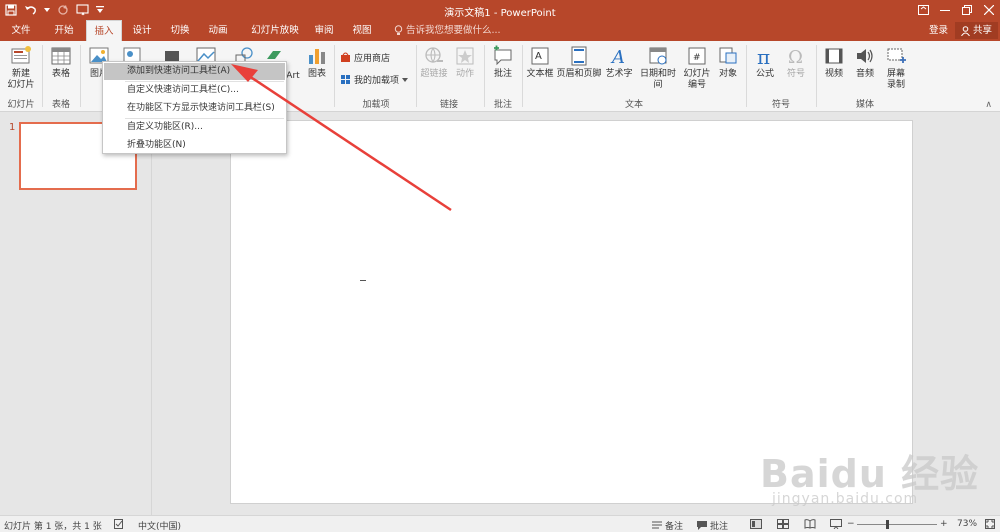  Describe the element at coordinates (896, 68) in the screenshot. I see `screen-recording-button: 屏幕 录制` at that location.